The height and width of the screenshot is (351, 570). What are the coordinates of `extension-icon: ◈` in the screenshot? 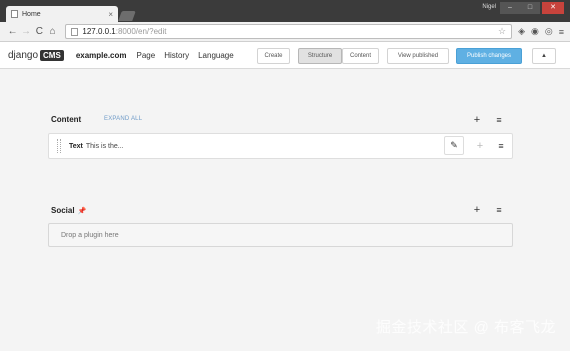 It's located at (521, 31).